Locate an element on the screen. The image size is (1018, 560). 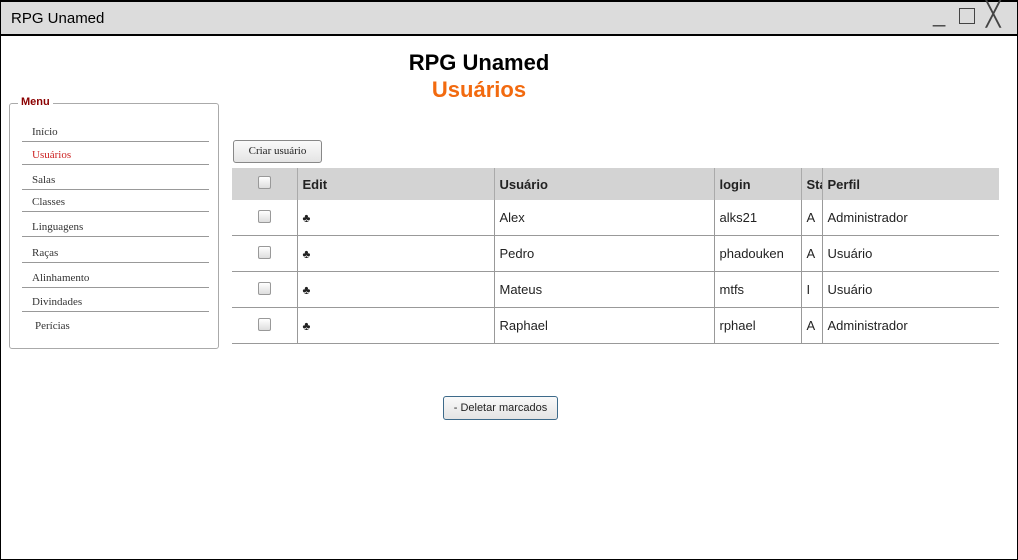
create-user-button: Criar usuário is located at coordinates (277, 151).